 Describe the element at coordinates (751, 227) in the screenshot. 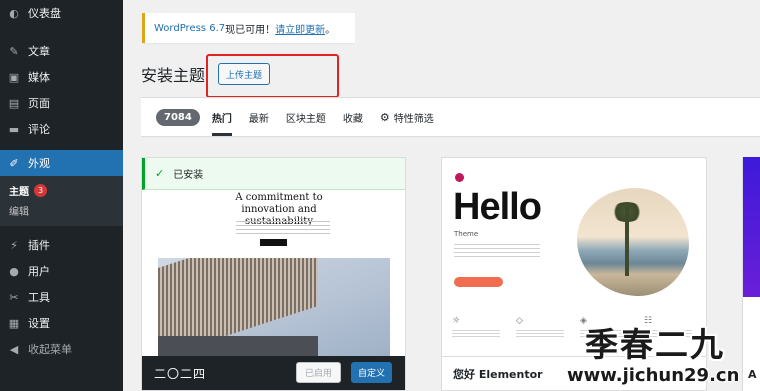

I see `theme-screenshot` at that location.